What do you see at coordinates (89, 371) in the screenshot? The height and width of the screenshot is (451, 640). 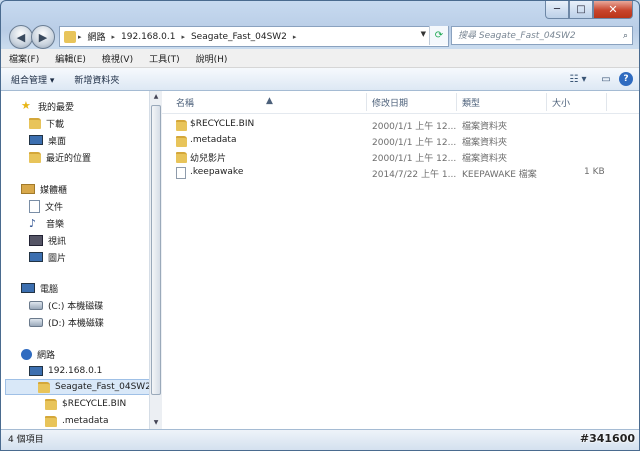 I see `sidebar-item-host: 192.168.0.1` at bounding box center [89, 371].